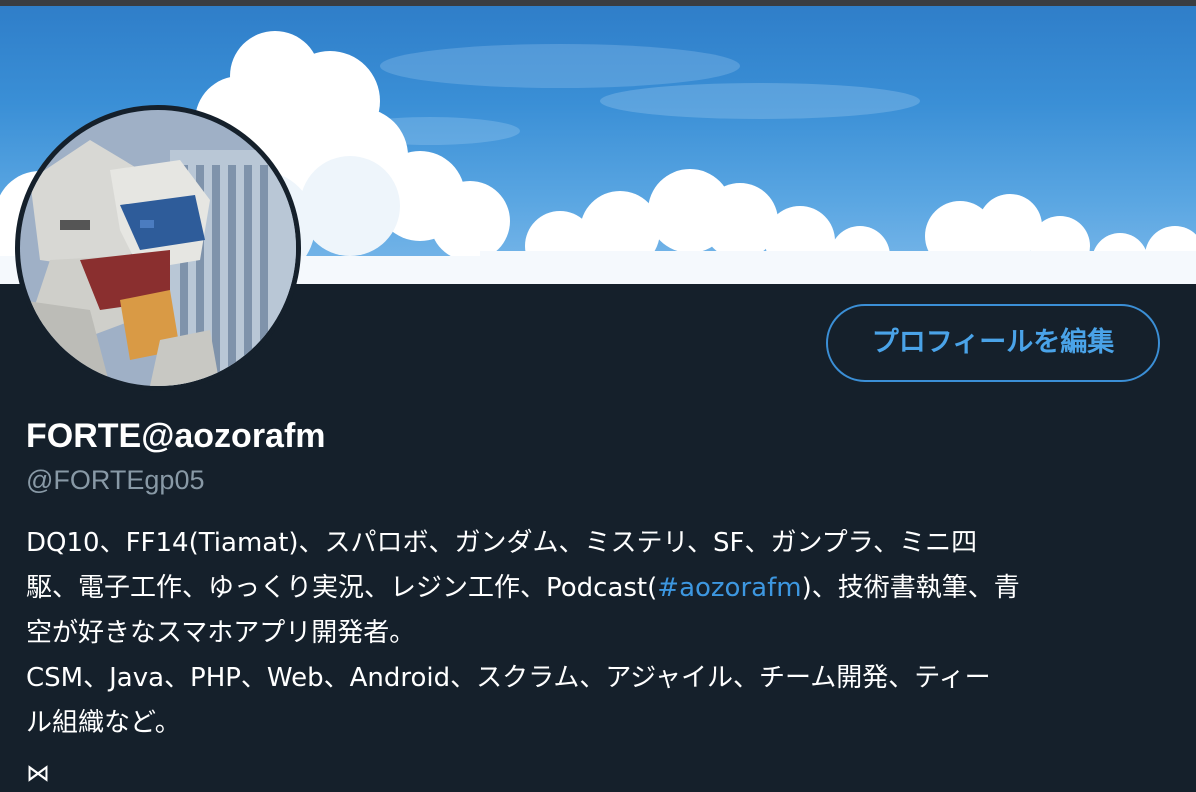 The height and width of the screenshot is (792, 1196). What do you see at coordinates (103, 723) in the screenshot?
I see `bio-line: ル組織など。` at bounding box center [103, 723].